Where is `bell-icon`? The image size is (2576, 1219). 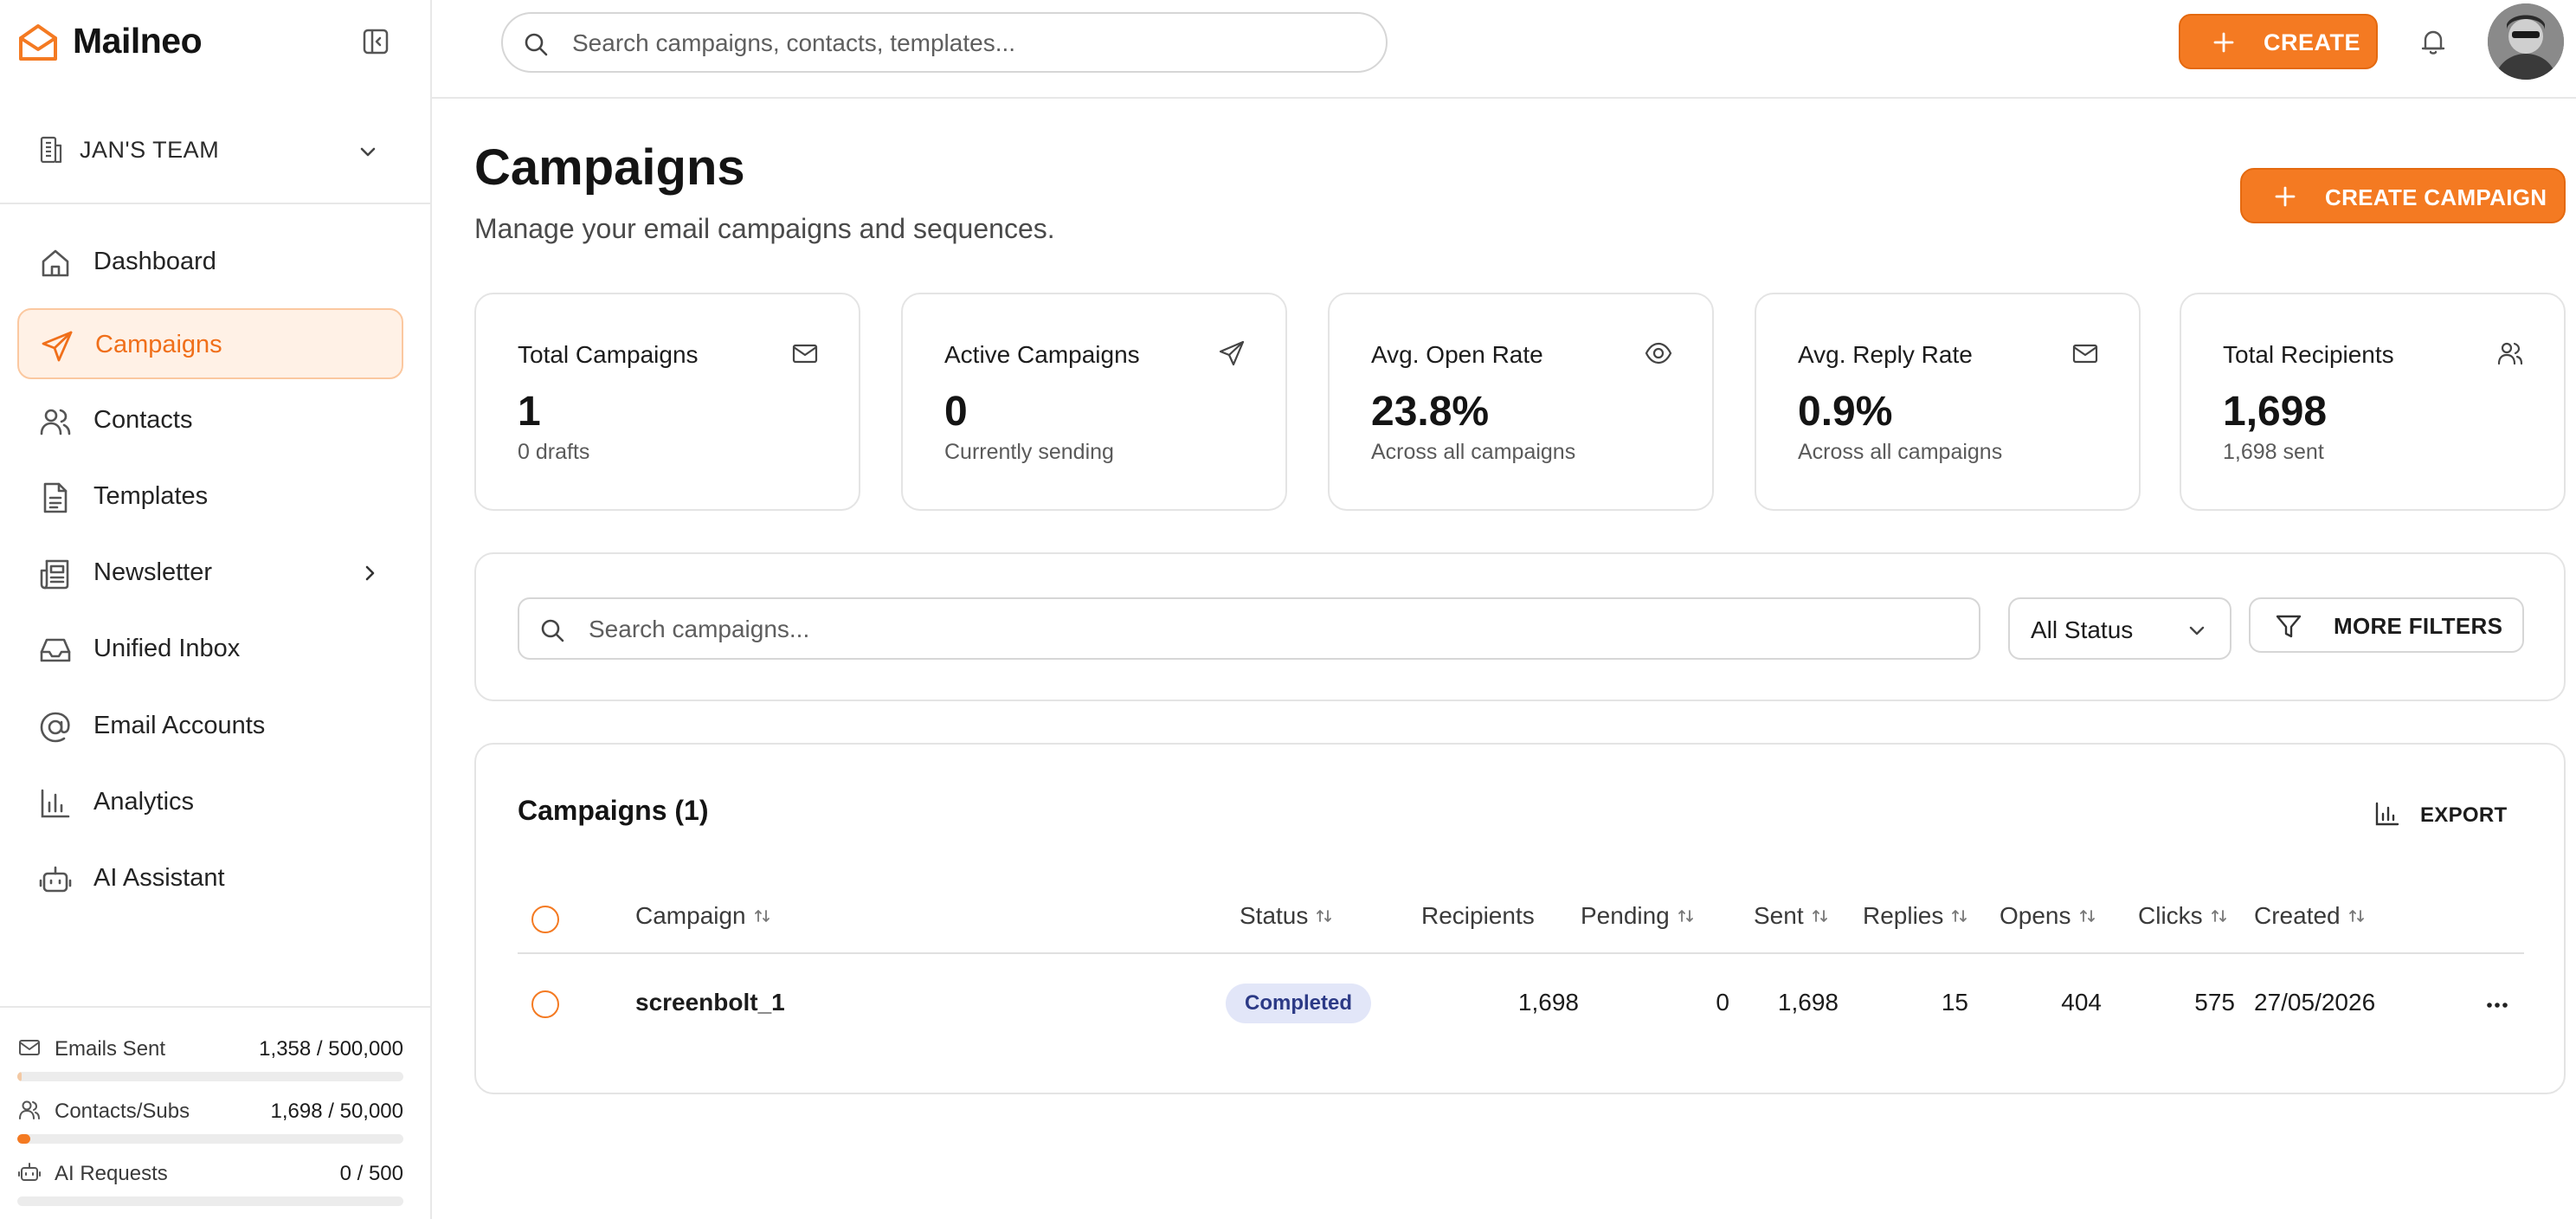
bell-icon is located at coordinates (2433, 41).